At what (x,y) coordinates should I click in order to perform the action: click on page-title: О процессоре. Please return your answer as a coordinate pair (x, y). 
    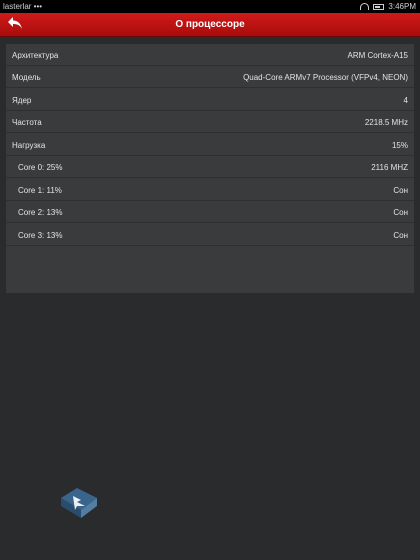
    Looking at the image, I should click on (210, 24).